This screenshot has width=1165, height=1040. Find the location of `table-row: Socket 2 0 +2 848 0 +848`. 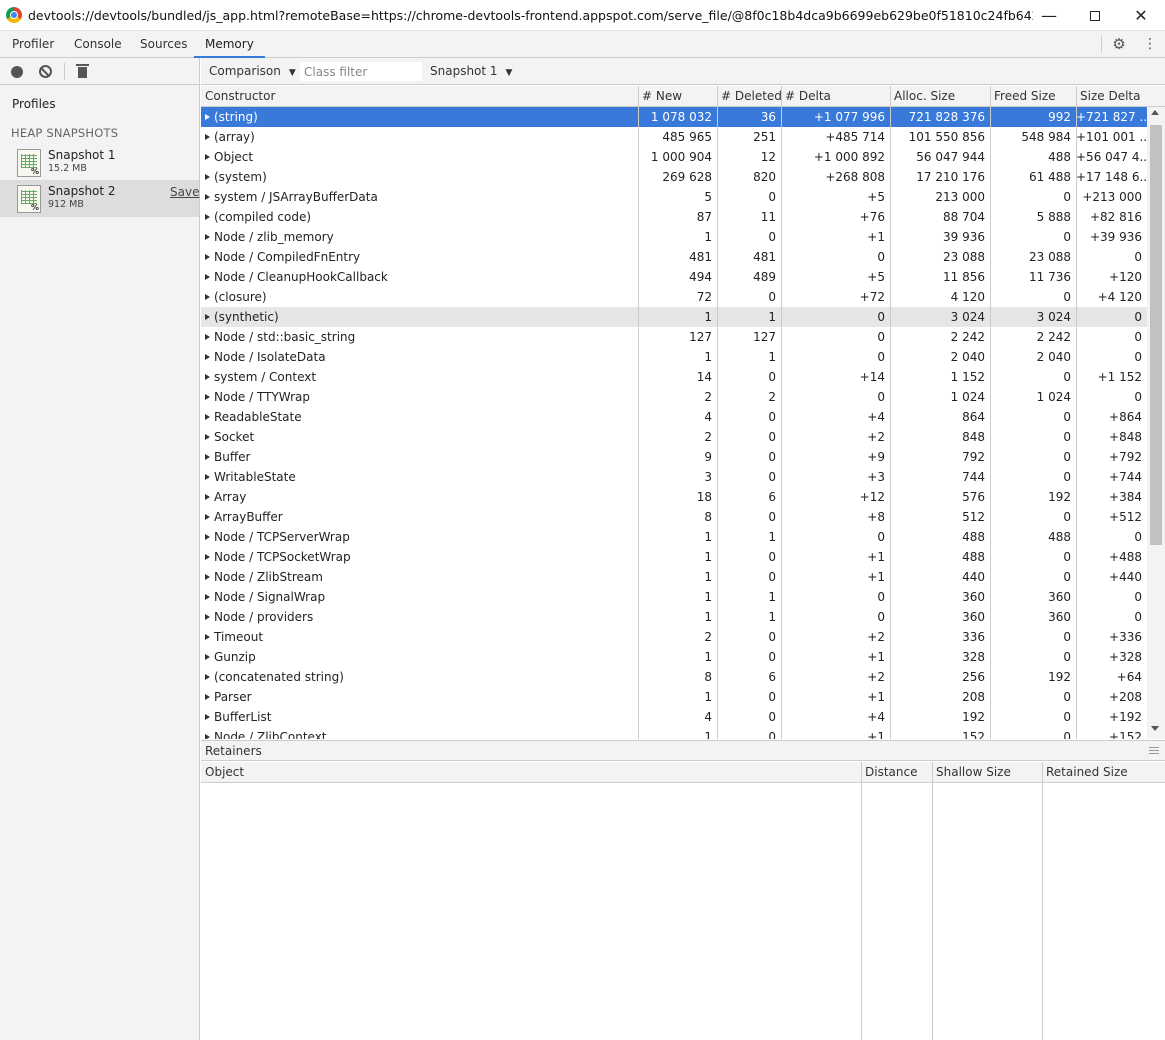

table-row: Socket 2 0 +2 848 0 +848 is located at coordinates (674, 437).